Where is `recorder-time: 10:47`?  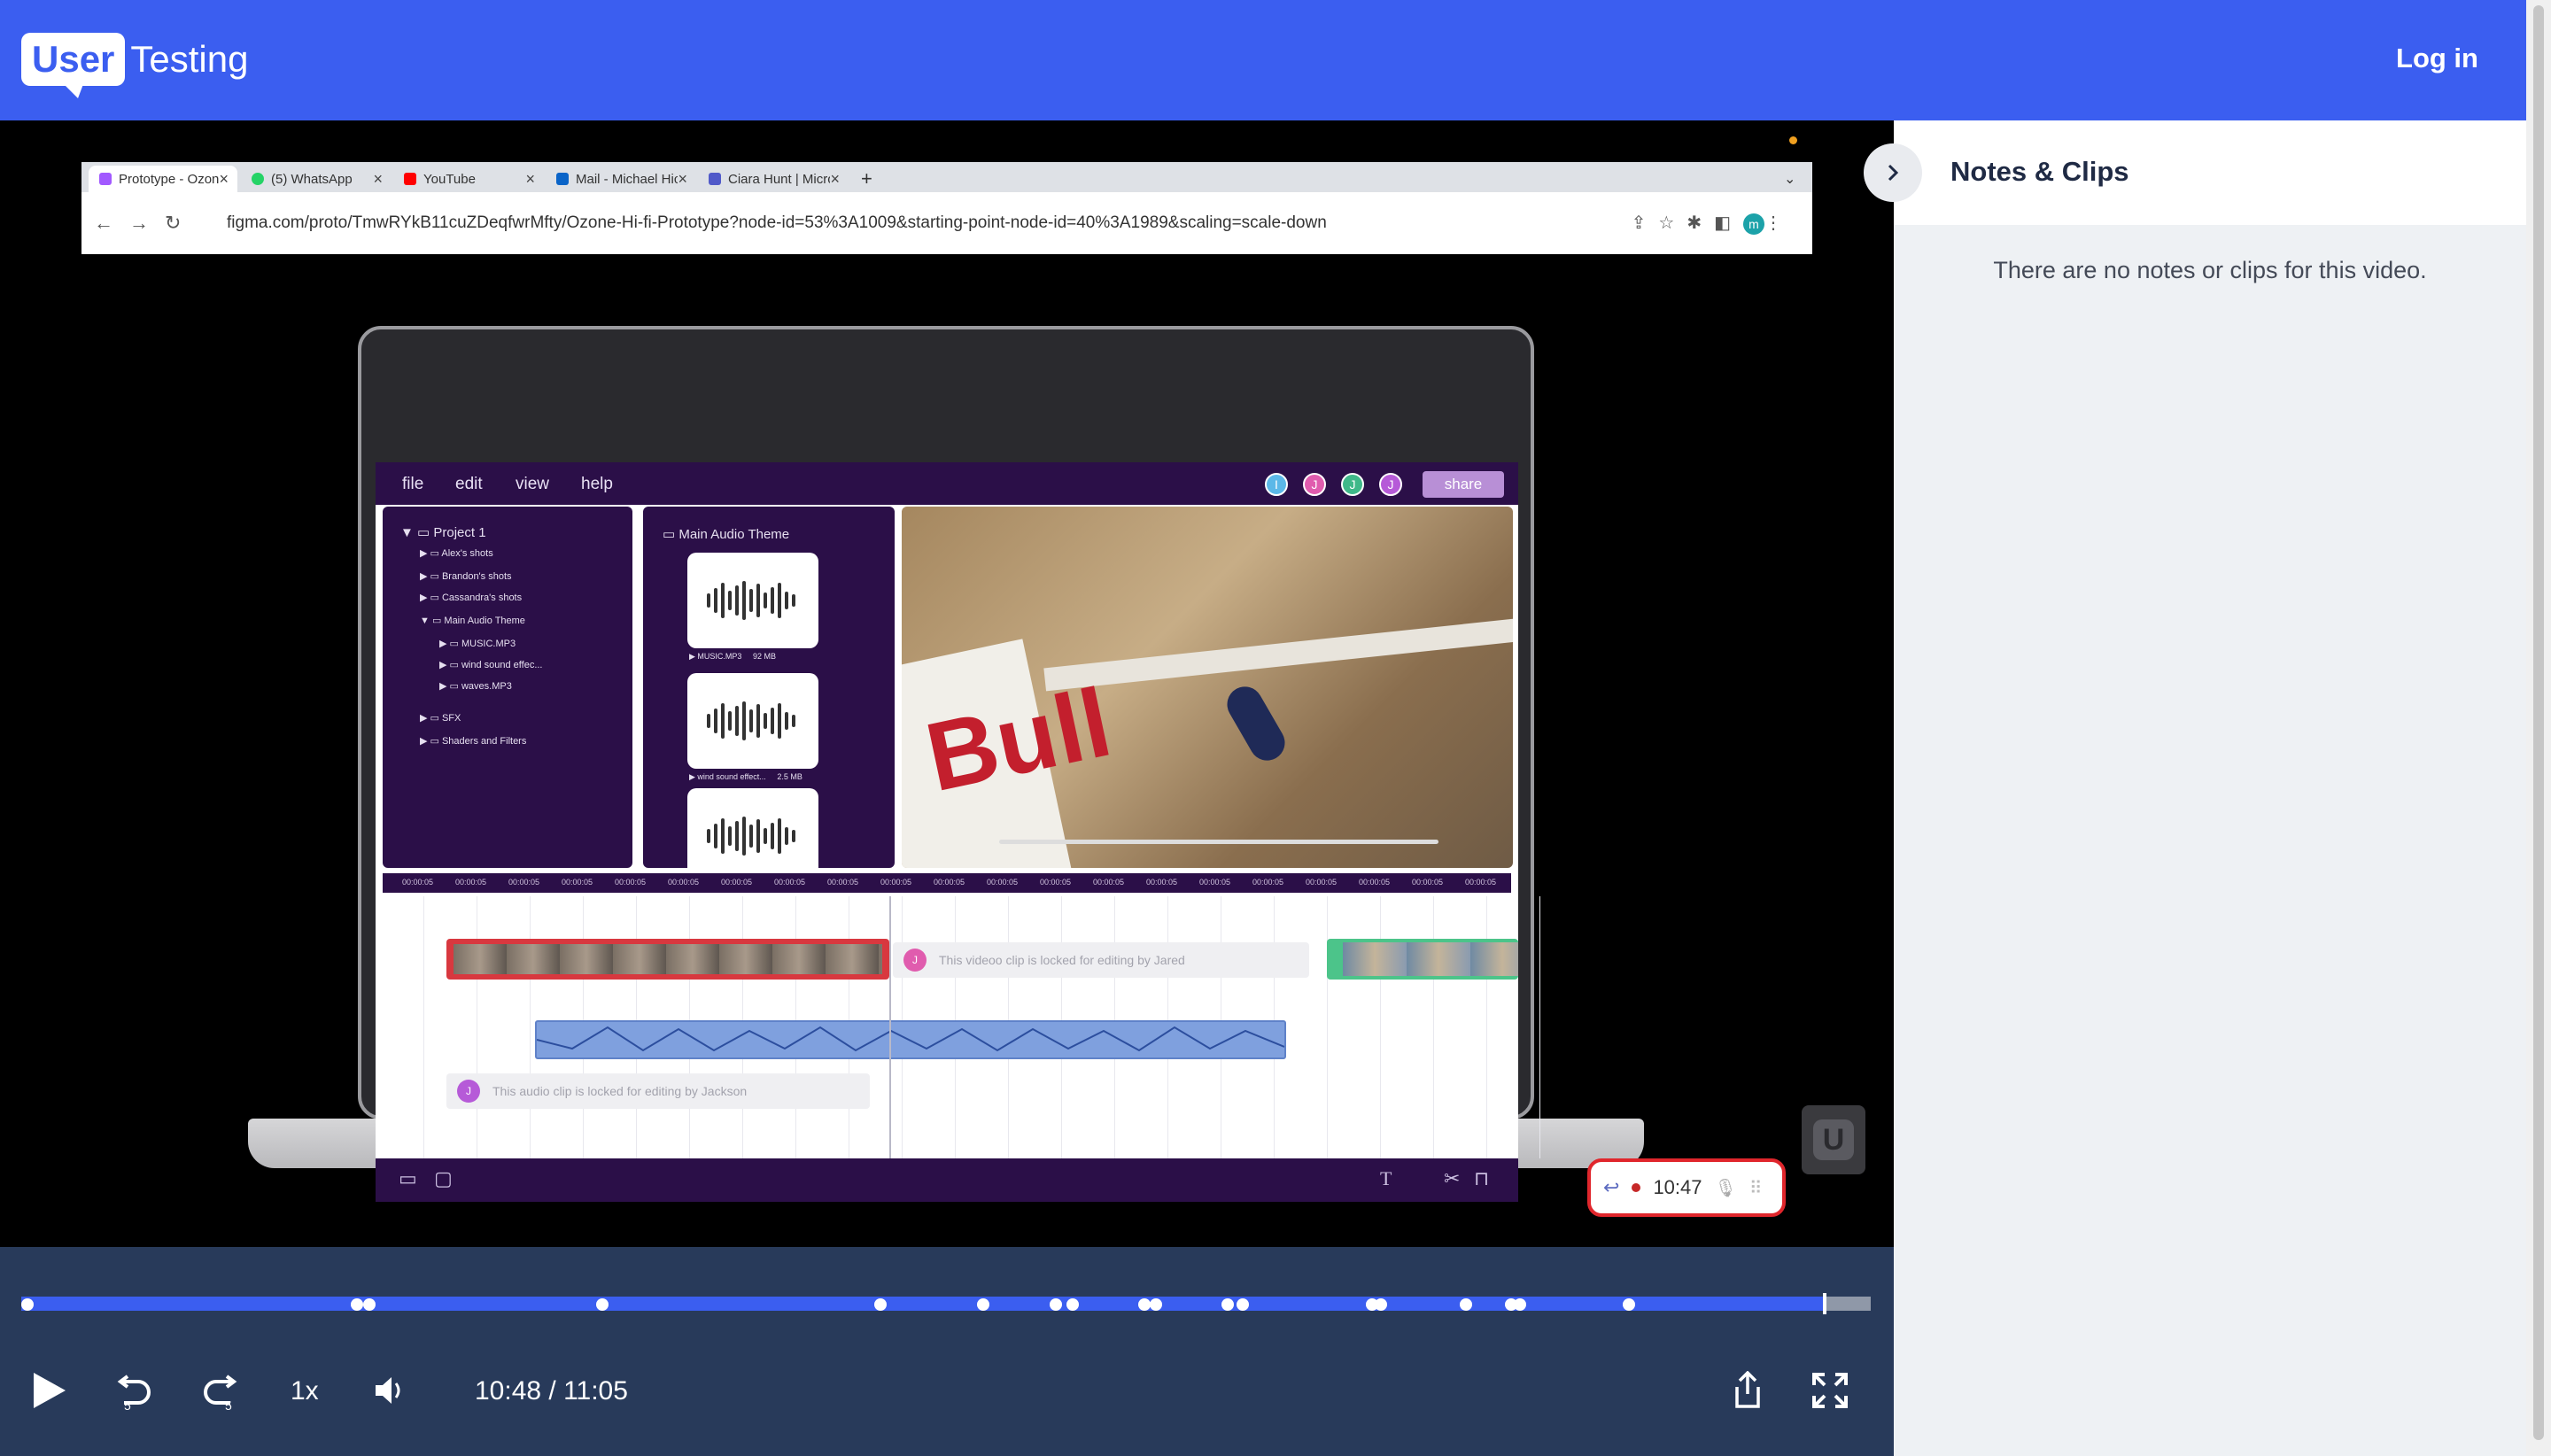 recorder-time: 10:47 is located at coordinates (1677, 1187).